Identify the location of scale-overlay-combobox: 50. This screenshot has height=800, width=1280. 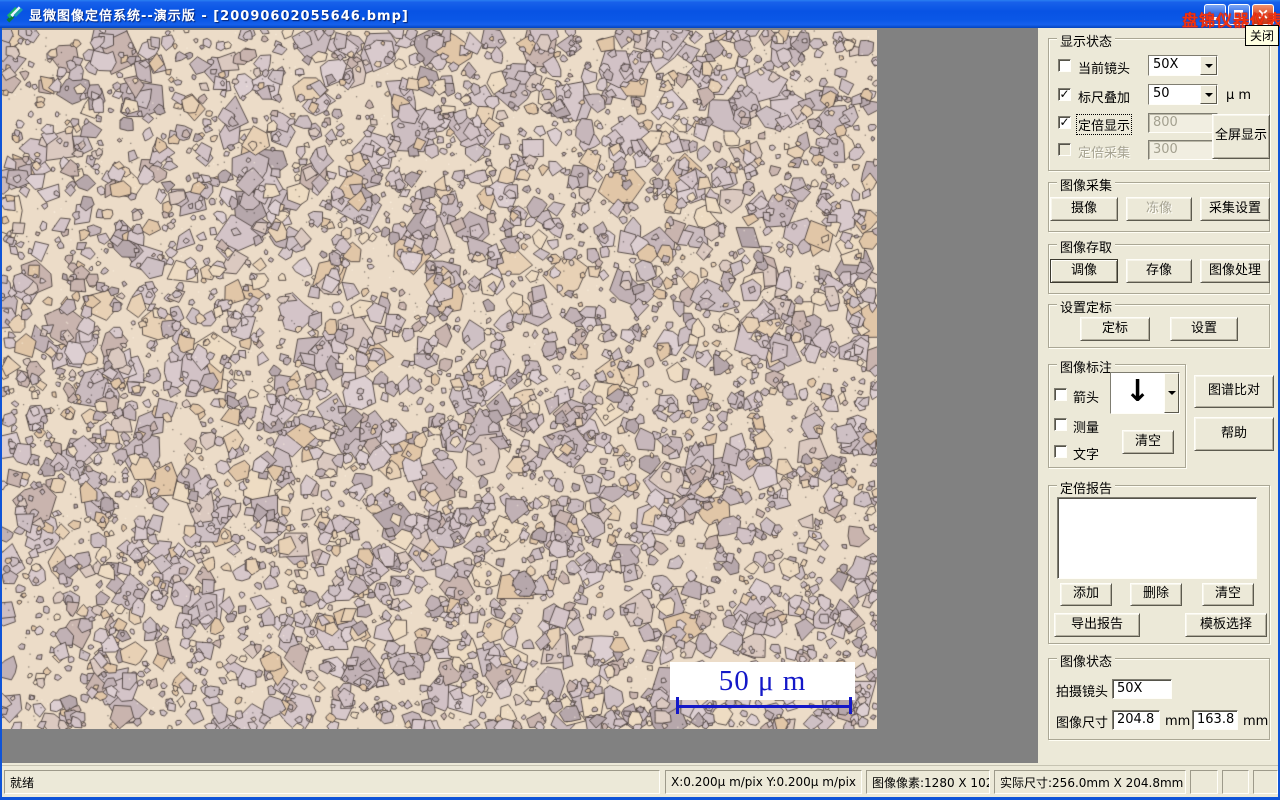
(1183, 94).